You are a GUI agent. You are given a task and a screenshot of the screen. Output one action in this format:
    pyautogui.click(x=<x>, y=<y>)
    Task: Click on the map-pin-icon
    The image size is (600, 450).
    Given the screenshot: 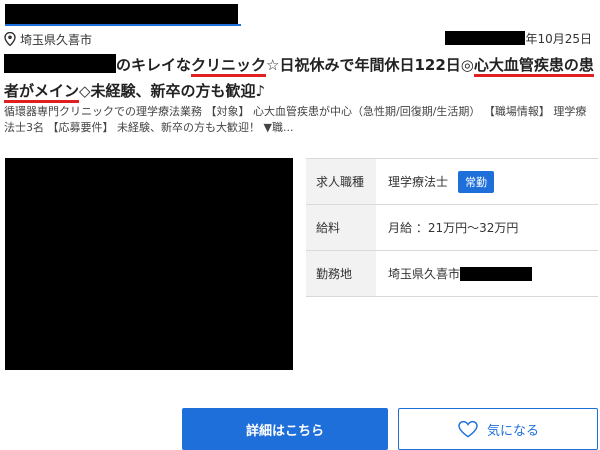 What is the action you would take?
    pyautogui.click(x=10, y=39)
    